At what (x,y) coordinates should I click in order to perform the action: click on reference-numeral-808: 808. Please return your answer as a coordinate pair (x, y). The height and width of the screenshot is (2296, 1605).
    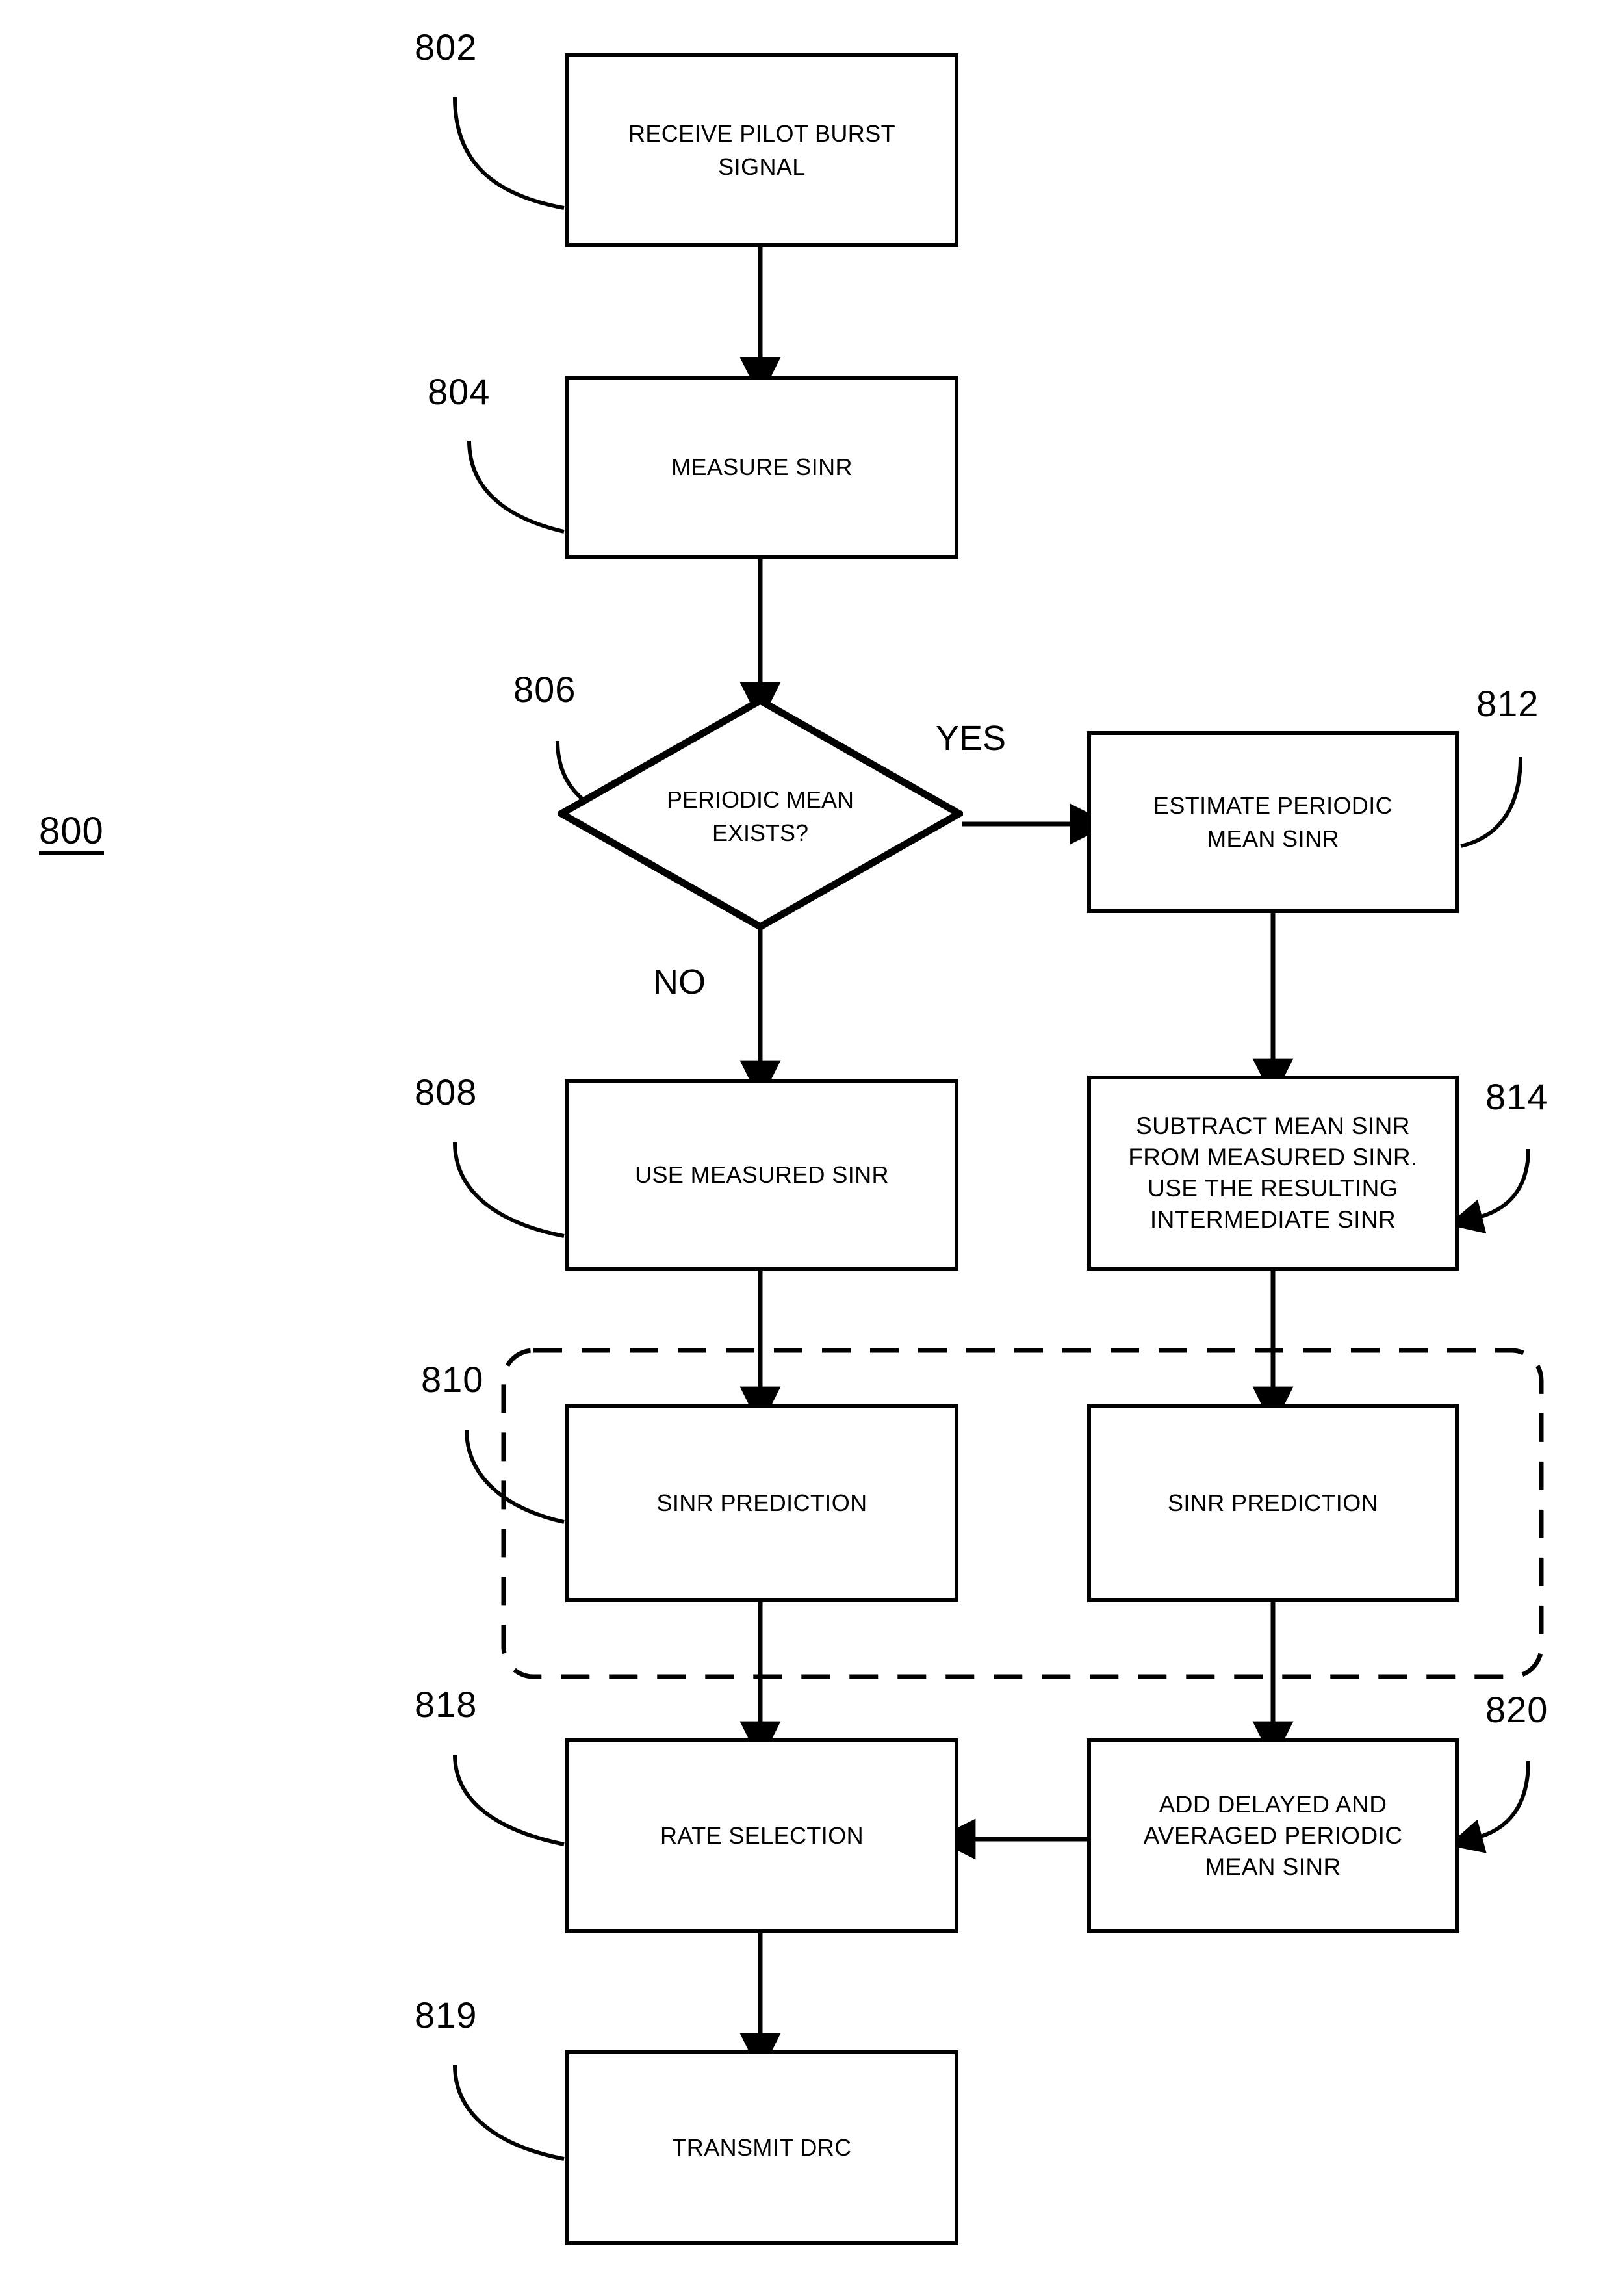
    Looking at the image, I should click on (446, 1092).